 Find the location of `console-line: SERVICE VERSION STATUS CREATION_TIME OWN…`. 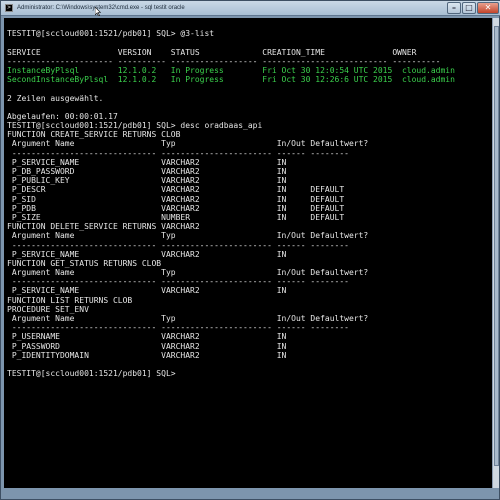

console-line: SERVICE VERSION STATUS CREATION_TIME OWN… is located at coordinates (212, 52).